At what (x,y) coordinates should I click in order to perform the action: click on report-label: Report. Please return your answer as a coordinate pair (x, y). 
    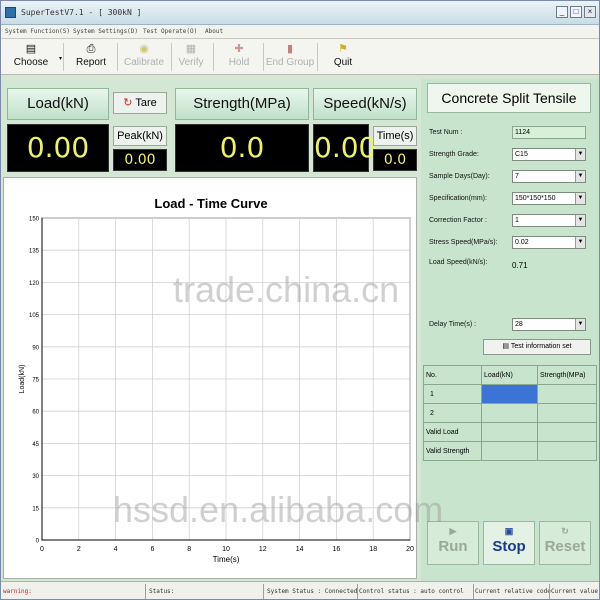
    Looking at the image, I should click on (90, 62).